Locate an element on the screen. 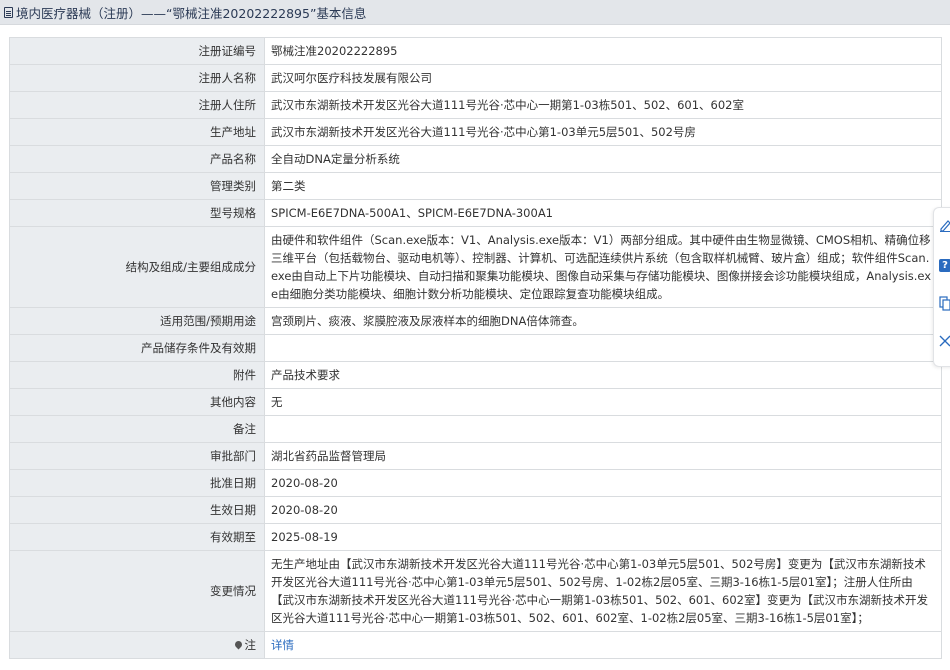 This screenshot has height=670, width=950. row-label: 注册人住所 is located at coordinates (137, 105).